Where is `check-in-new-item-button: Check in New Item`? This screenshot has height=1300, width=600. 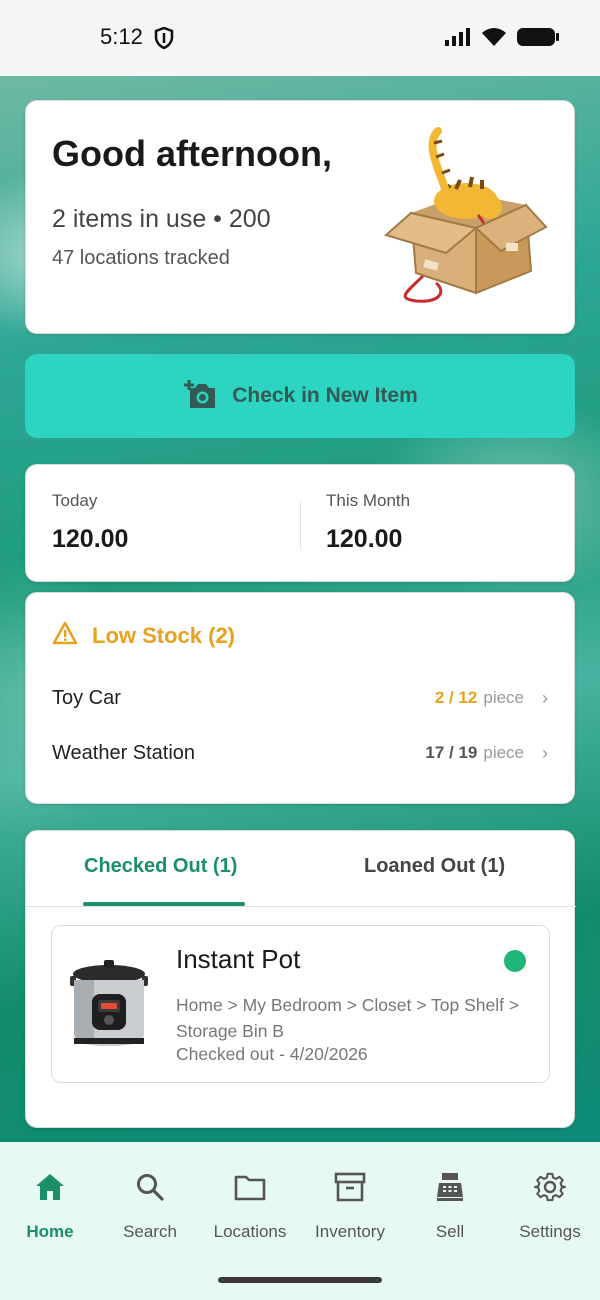
check-in-new-item-button: Check in New Item is located at coordinates (300, 396).